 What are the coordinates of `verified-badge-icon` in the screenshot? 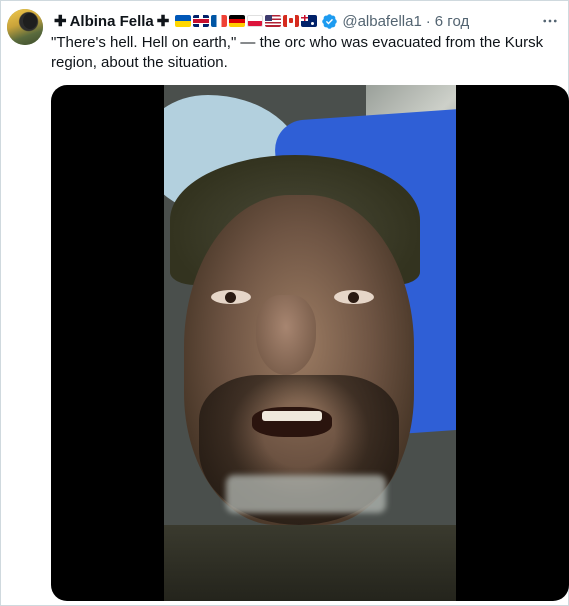 It's located at (330, 21).